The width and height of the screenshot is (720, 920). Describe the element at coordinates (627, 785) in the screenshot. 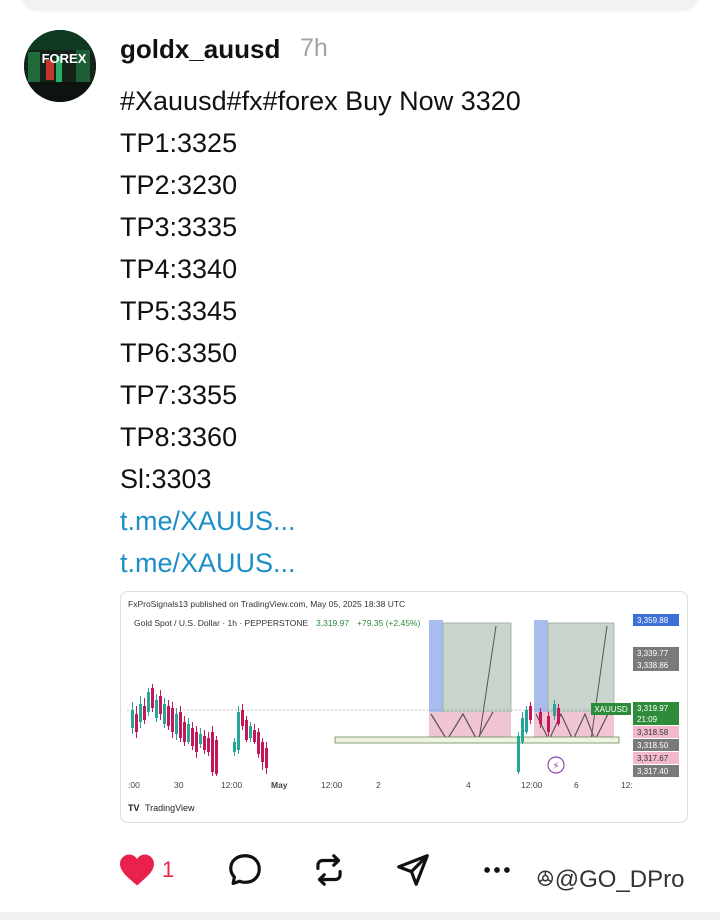

I see `time-tick-label: 12:` at that location.